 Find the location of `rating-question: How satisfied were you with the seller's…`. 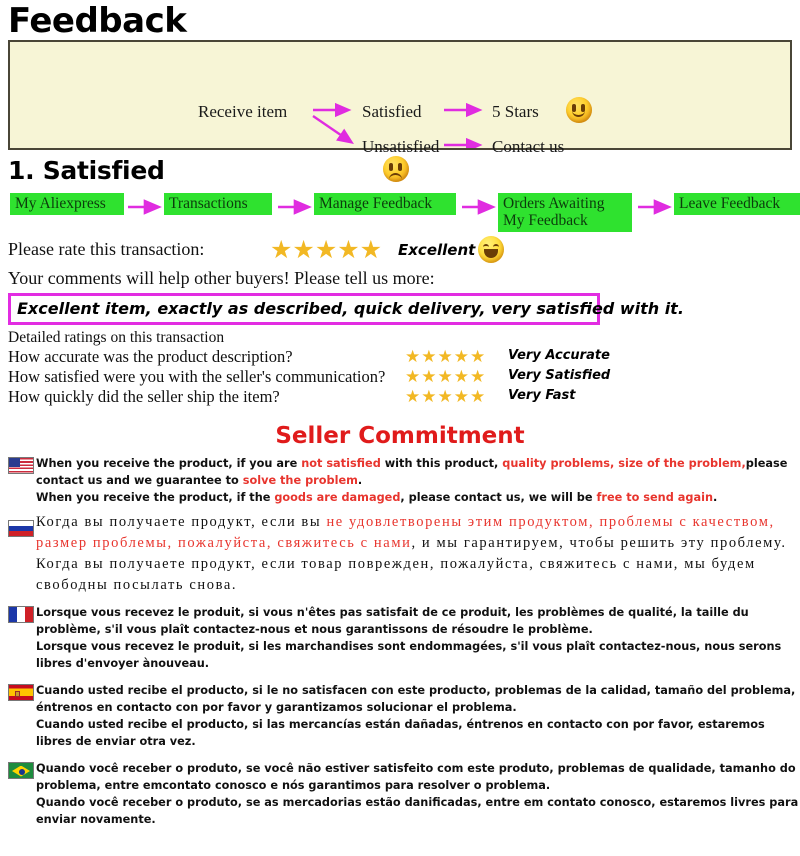

rating-question: How satisfied were you with the seller's… is located at coordinates (197, 376).